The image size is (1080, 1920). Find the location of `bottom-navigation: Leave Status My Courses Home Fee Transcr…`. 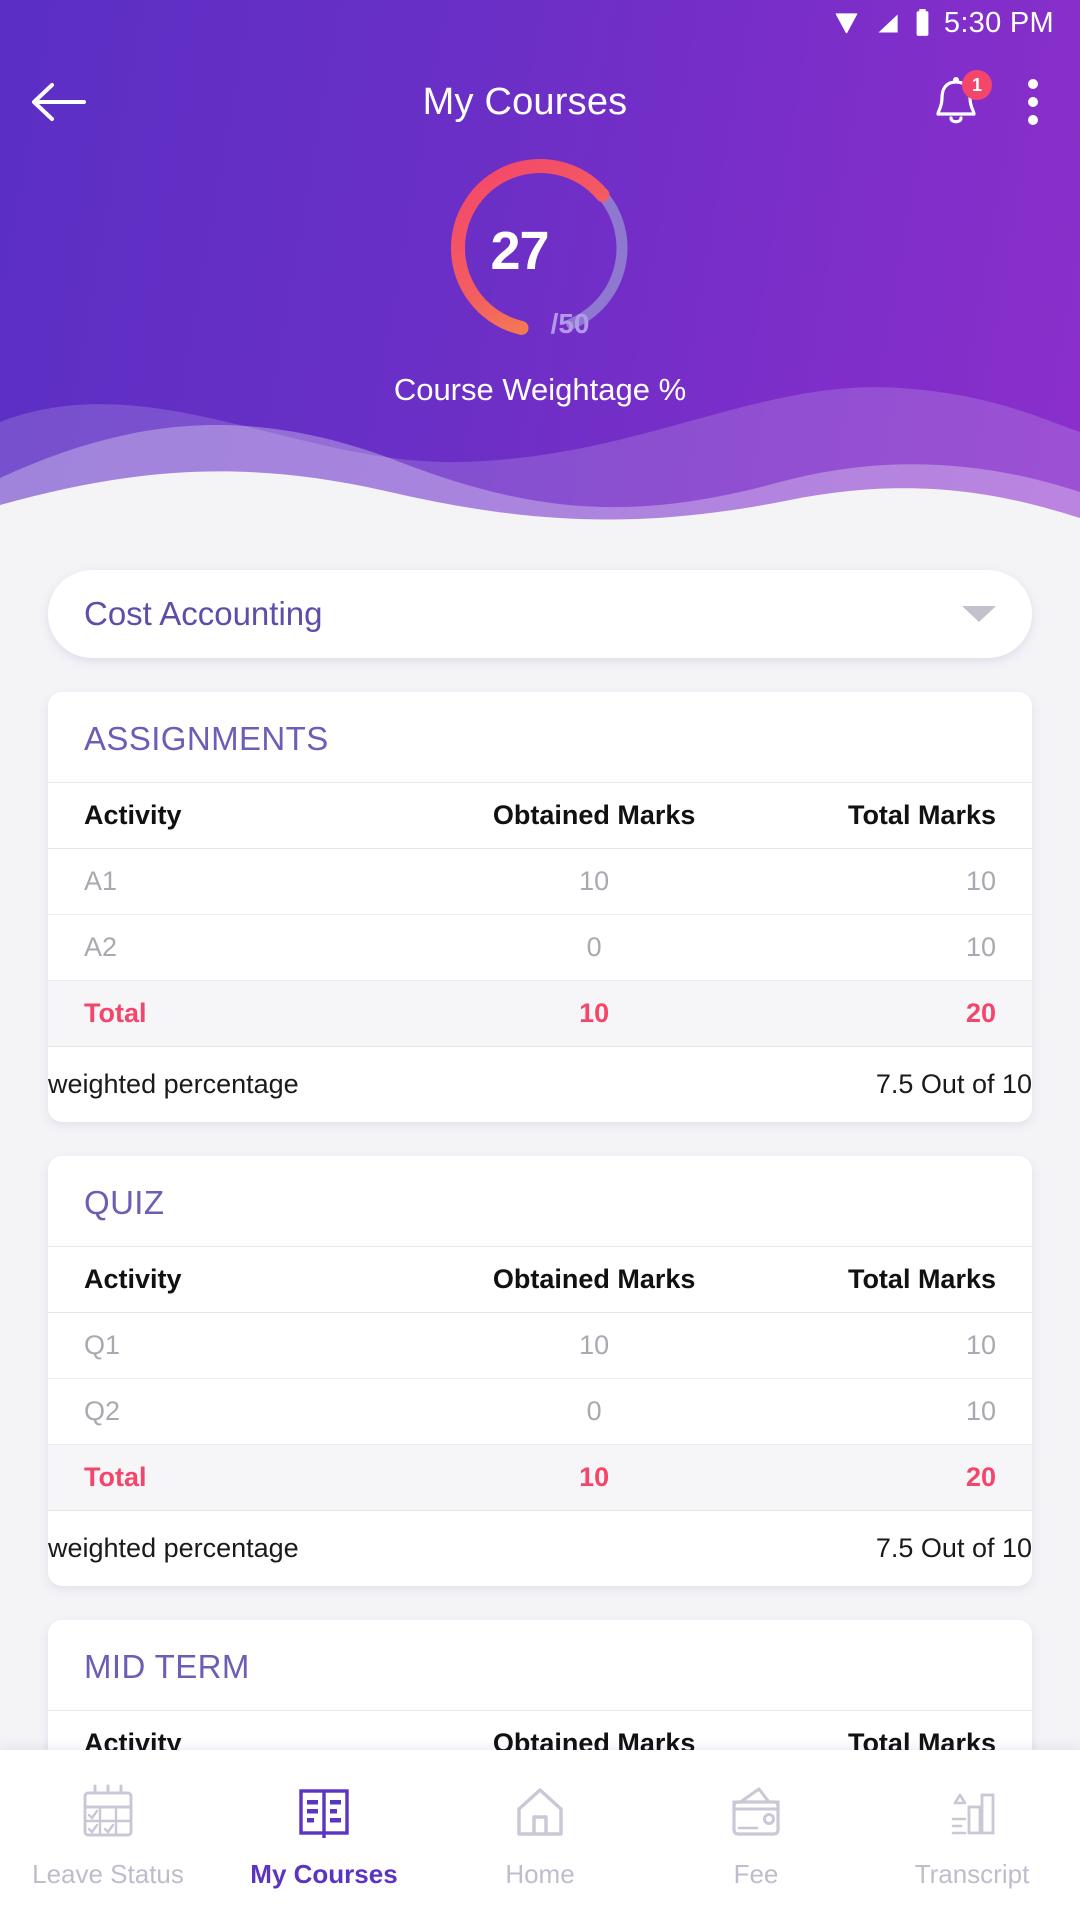

bottom-navigation: Leave Status My Courses Home Fee Transcr… is located at coordinates (540, 1835).